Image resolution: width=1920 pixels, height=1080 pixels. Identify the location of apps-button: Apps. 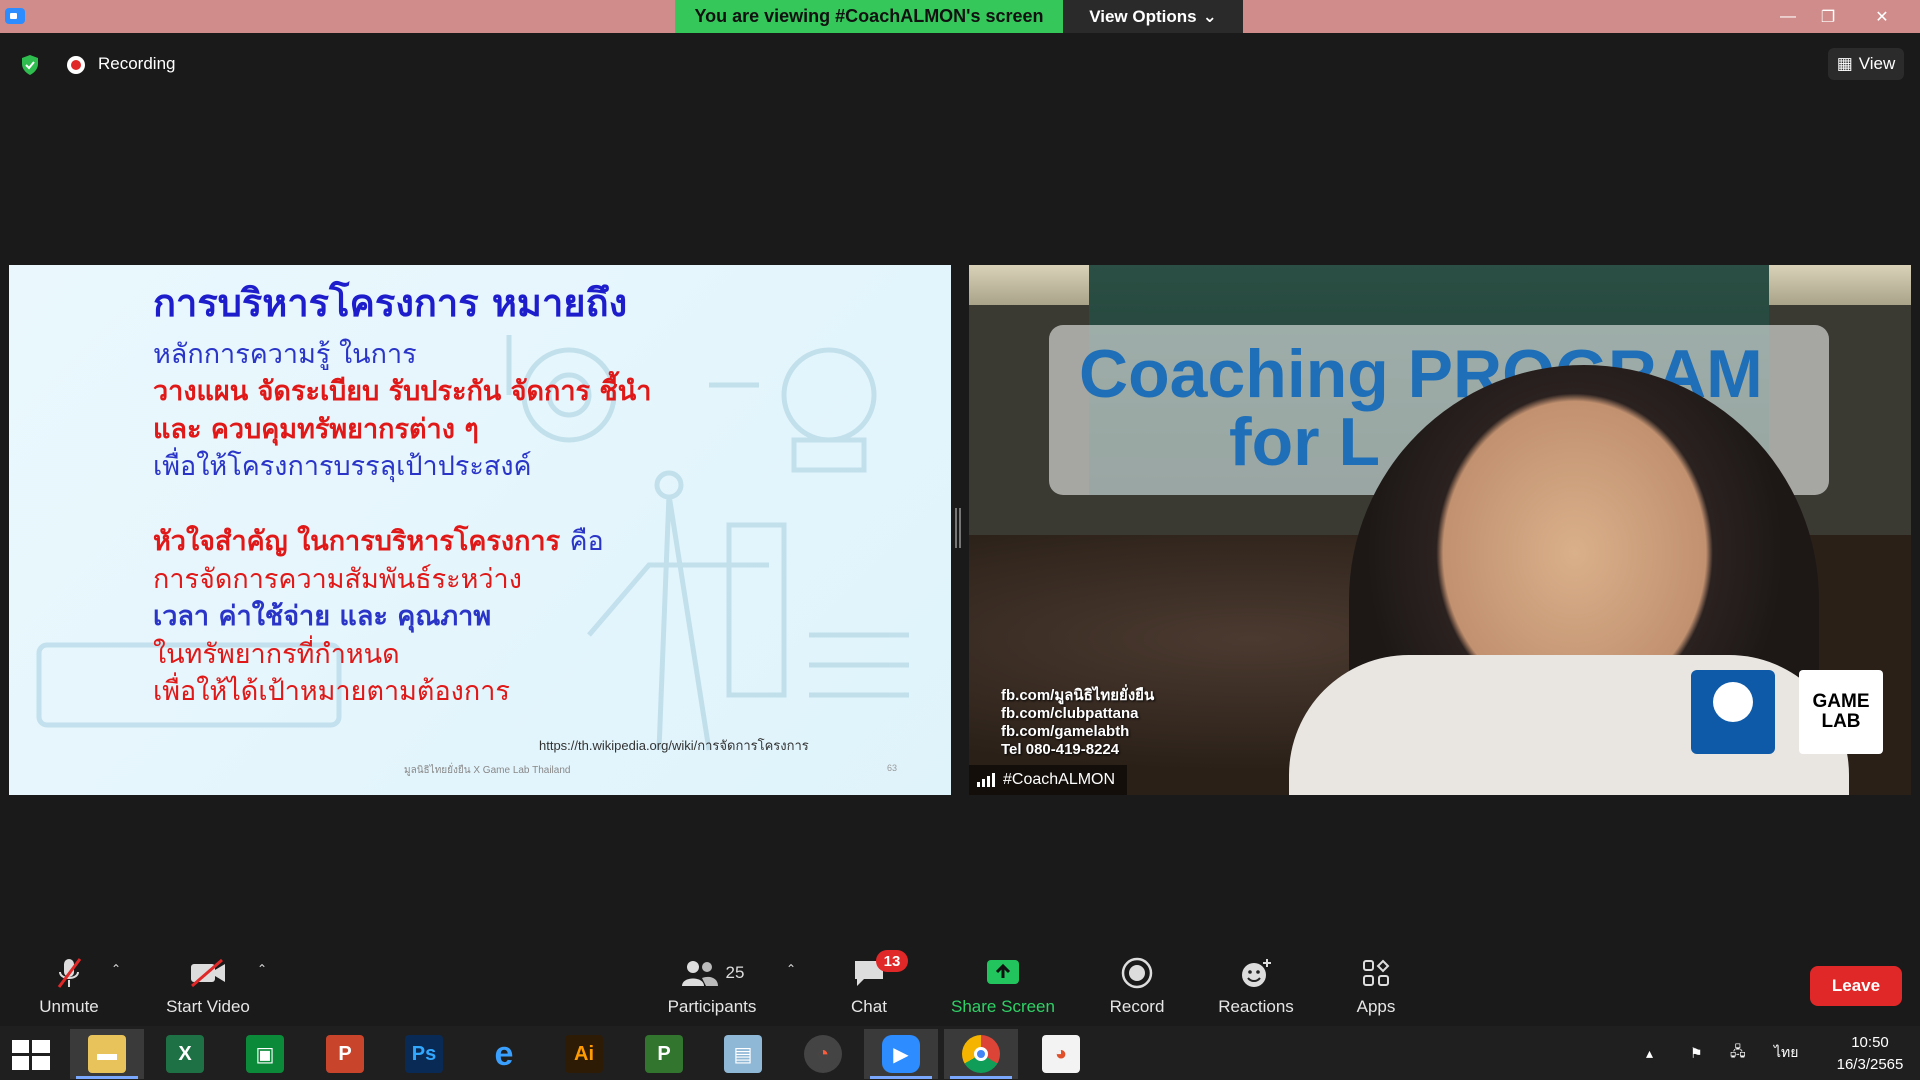
(1376, 987).